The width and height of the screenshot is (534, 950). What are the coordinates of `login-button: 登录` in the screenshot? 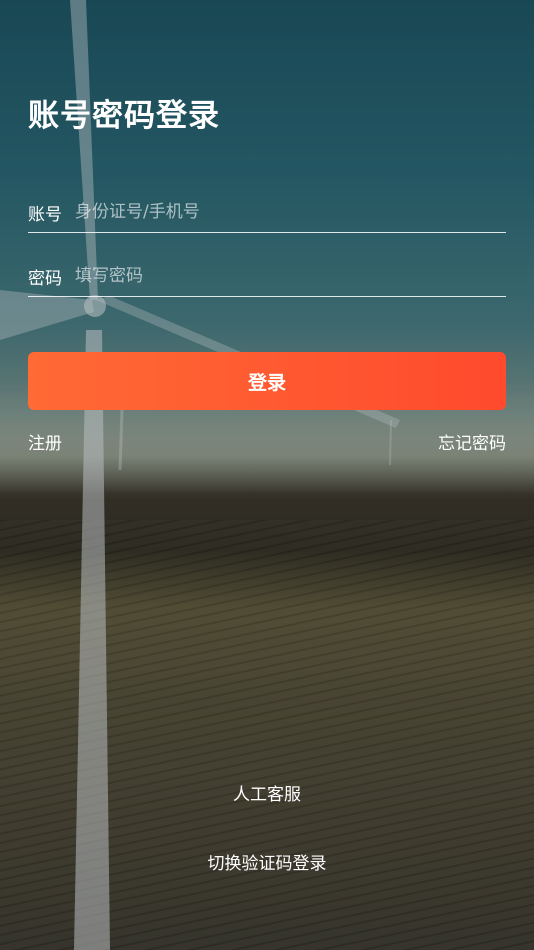 It's located at (267, 381).